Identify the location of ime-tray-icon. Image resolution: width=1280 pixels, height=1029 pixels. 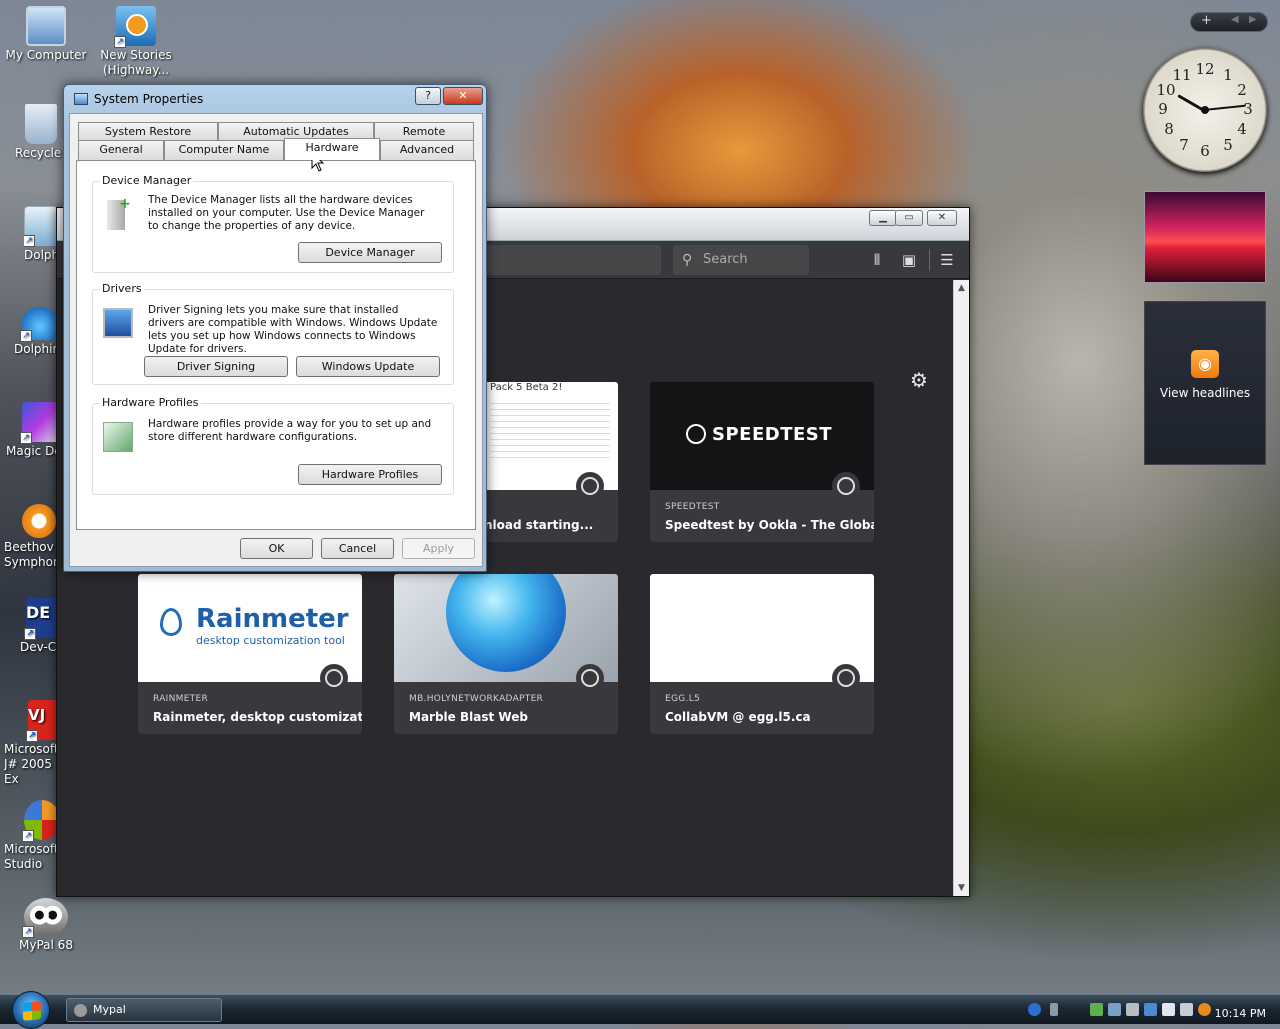
(1186, 1009).